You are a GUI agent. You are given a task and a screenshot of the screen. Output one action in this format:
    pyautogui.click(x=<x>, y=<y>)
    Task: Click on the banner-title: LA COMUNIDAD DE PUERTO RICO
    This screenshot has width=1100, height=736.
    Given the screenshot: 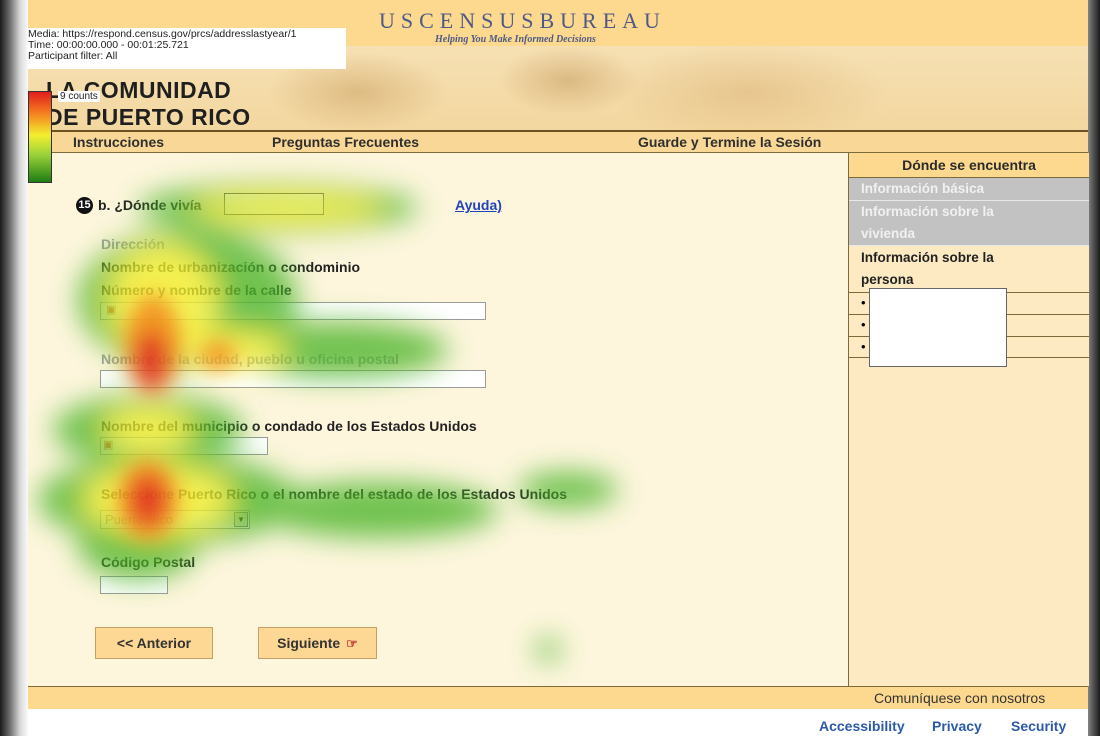 What is the action you would take?
    pyautogui.click(x=148, y=104)
    